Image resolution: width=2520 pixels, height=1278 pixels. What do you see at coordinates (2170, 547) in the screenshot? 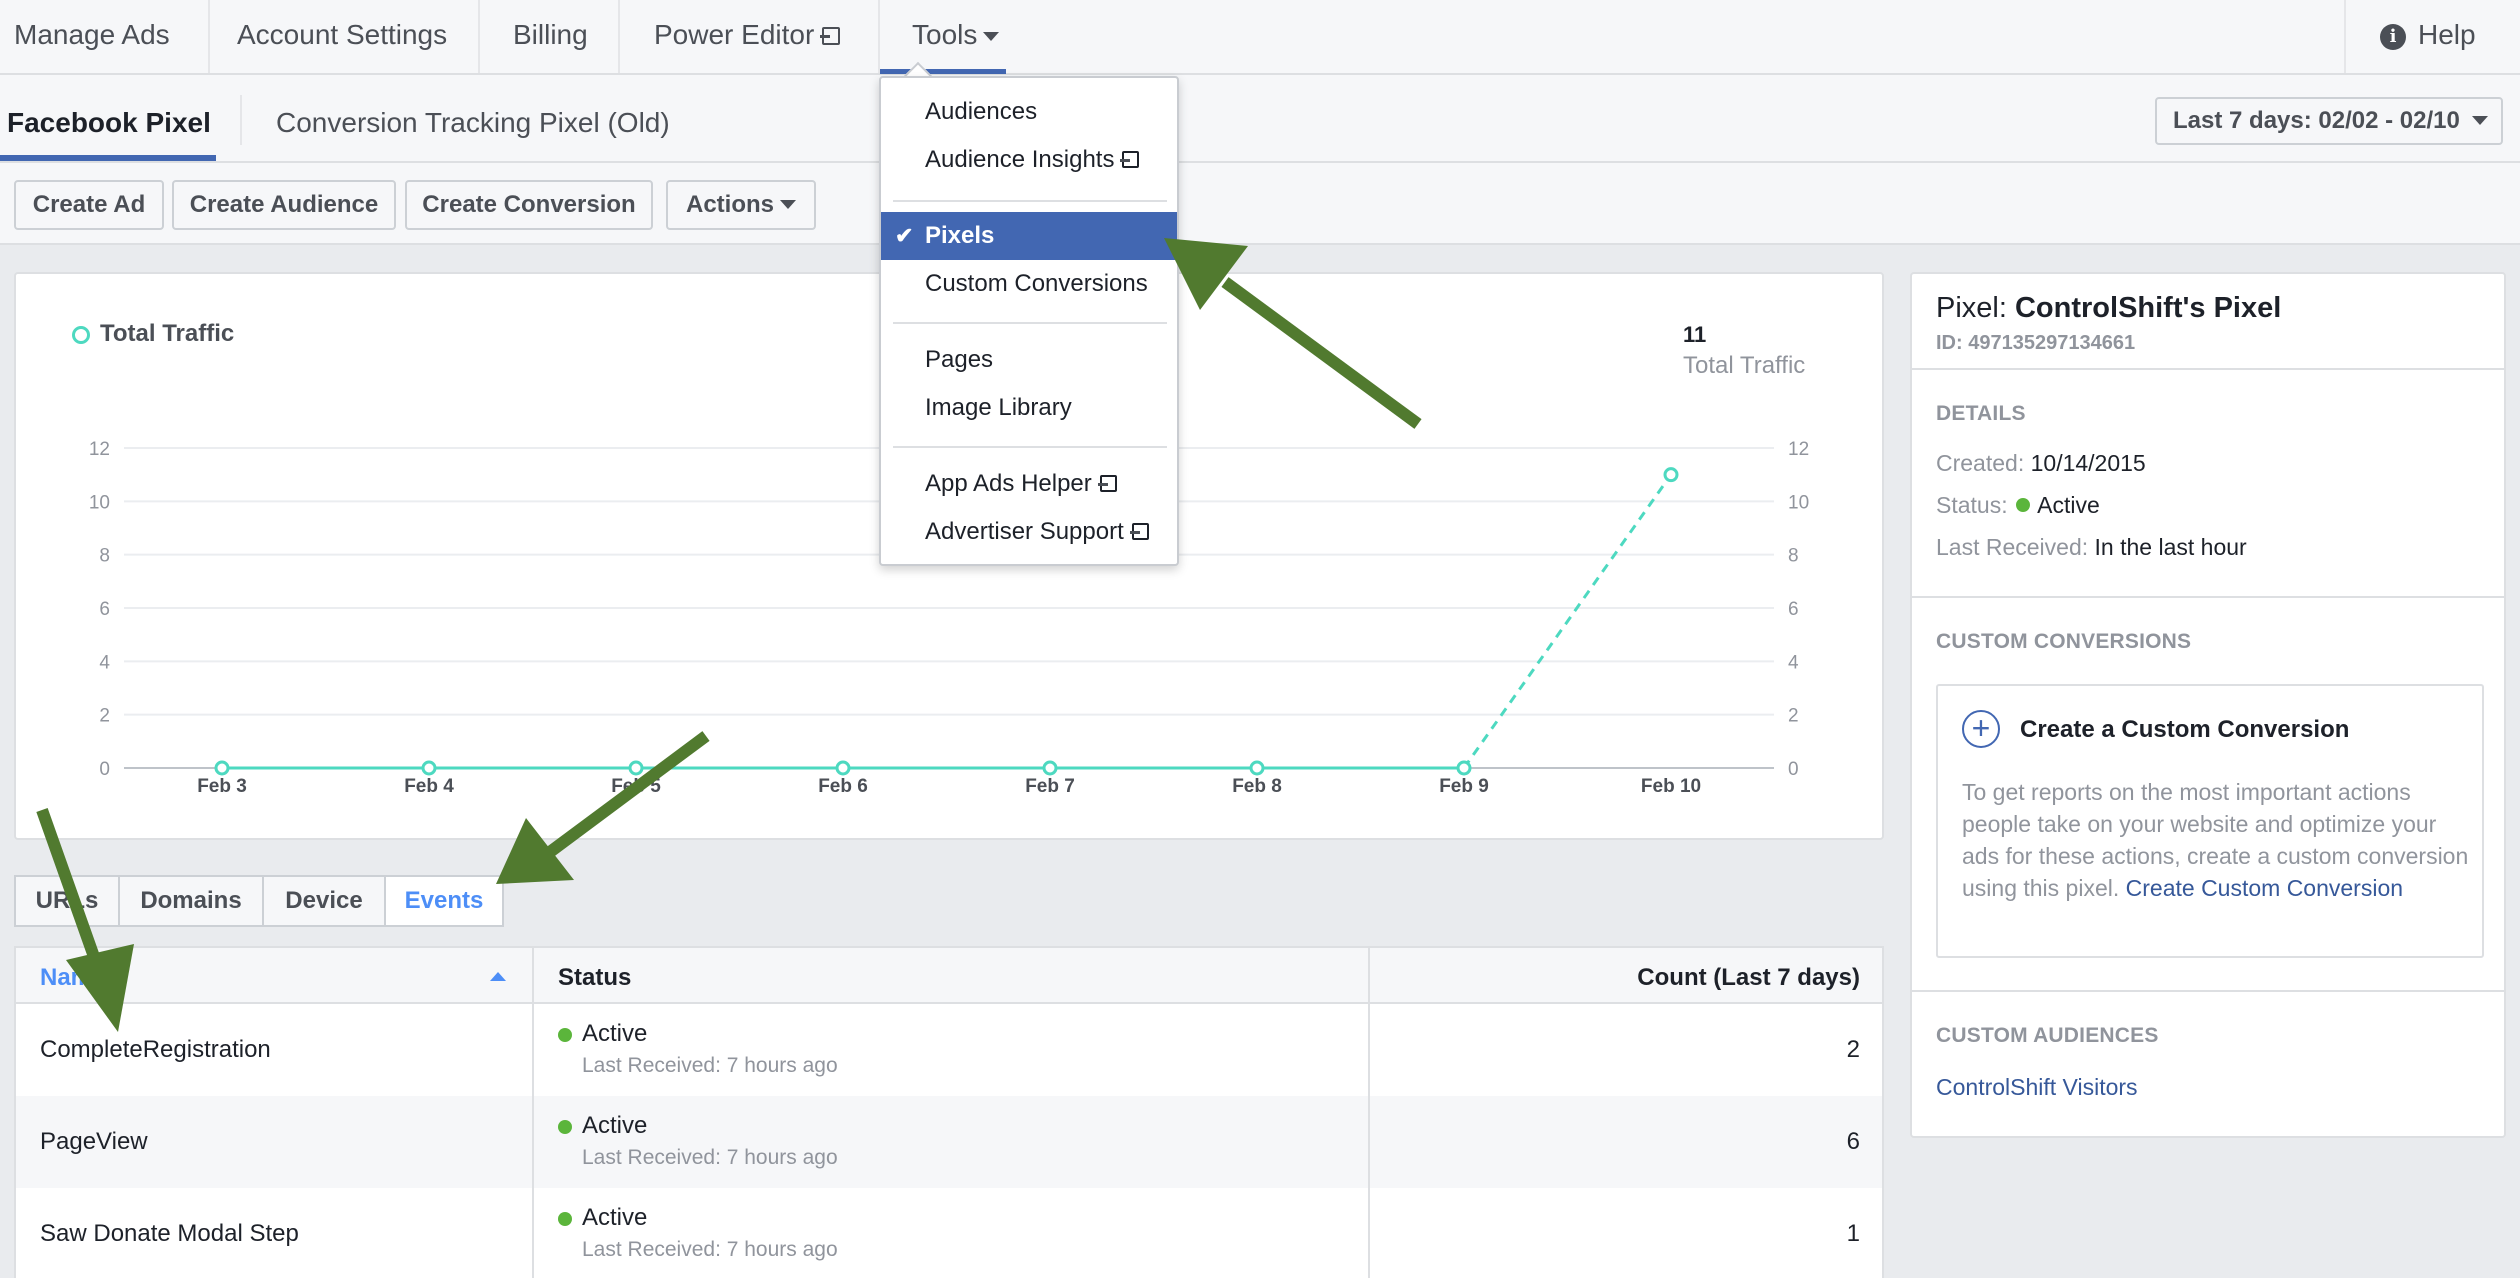
I see `last-received-value: In the last hour` at bounding box center [2170, 547].